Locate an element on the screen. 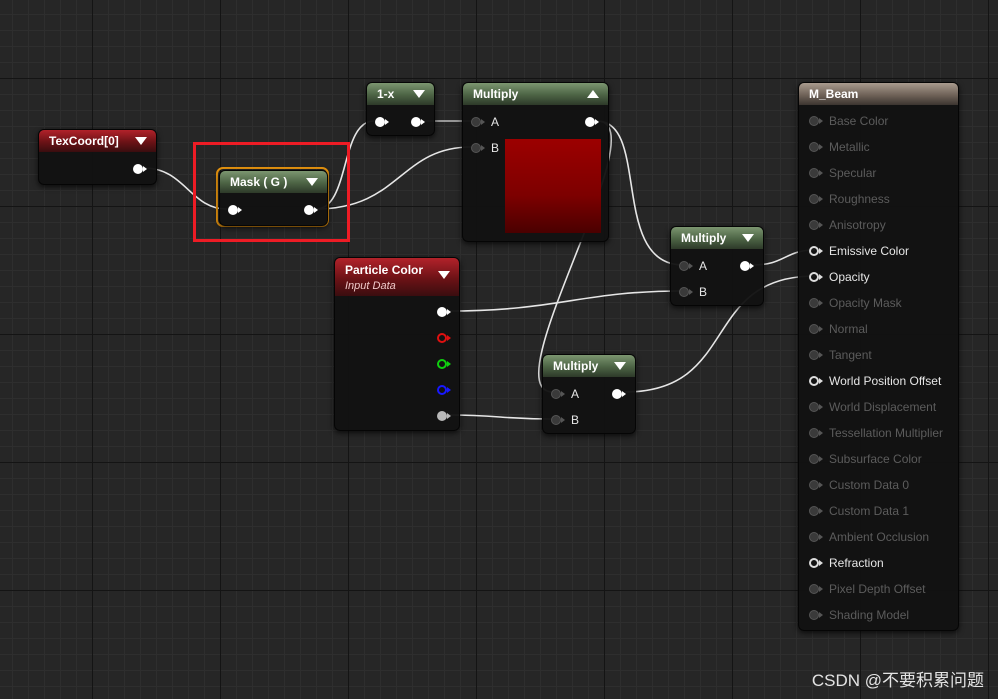 The image size is (998, 699). material-input-label: Metallic is located at coordinates (849, 147).